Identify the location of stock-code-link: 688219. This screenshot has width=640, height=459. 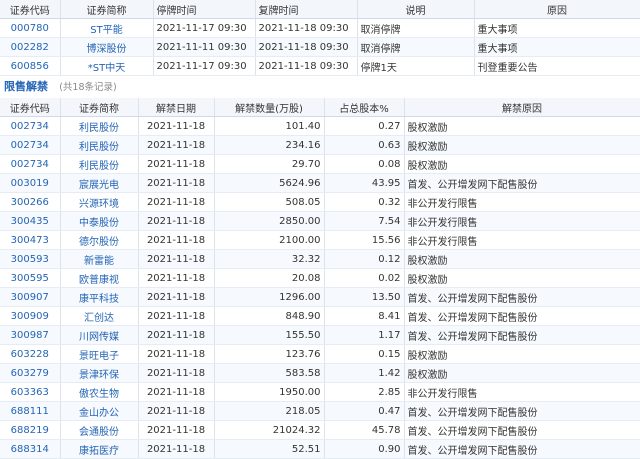
(30, 430).